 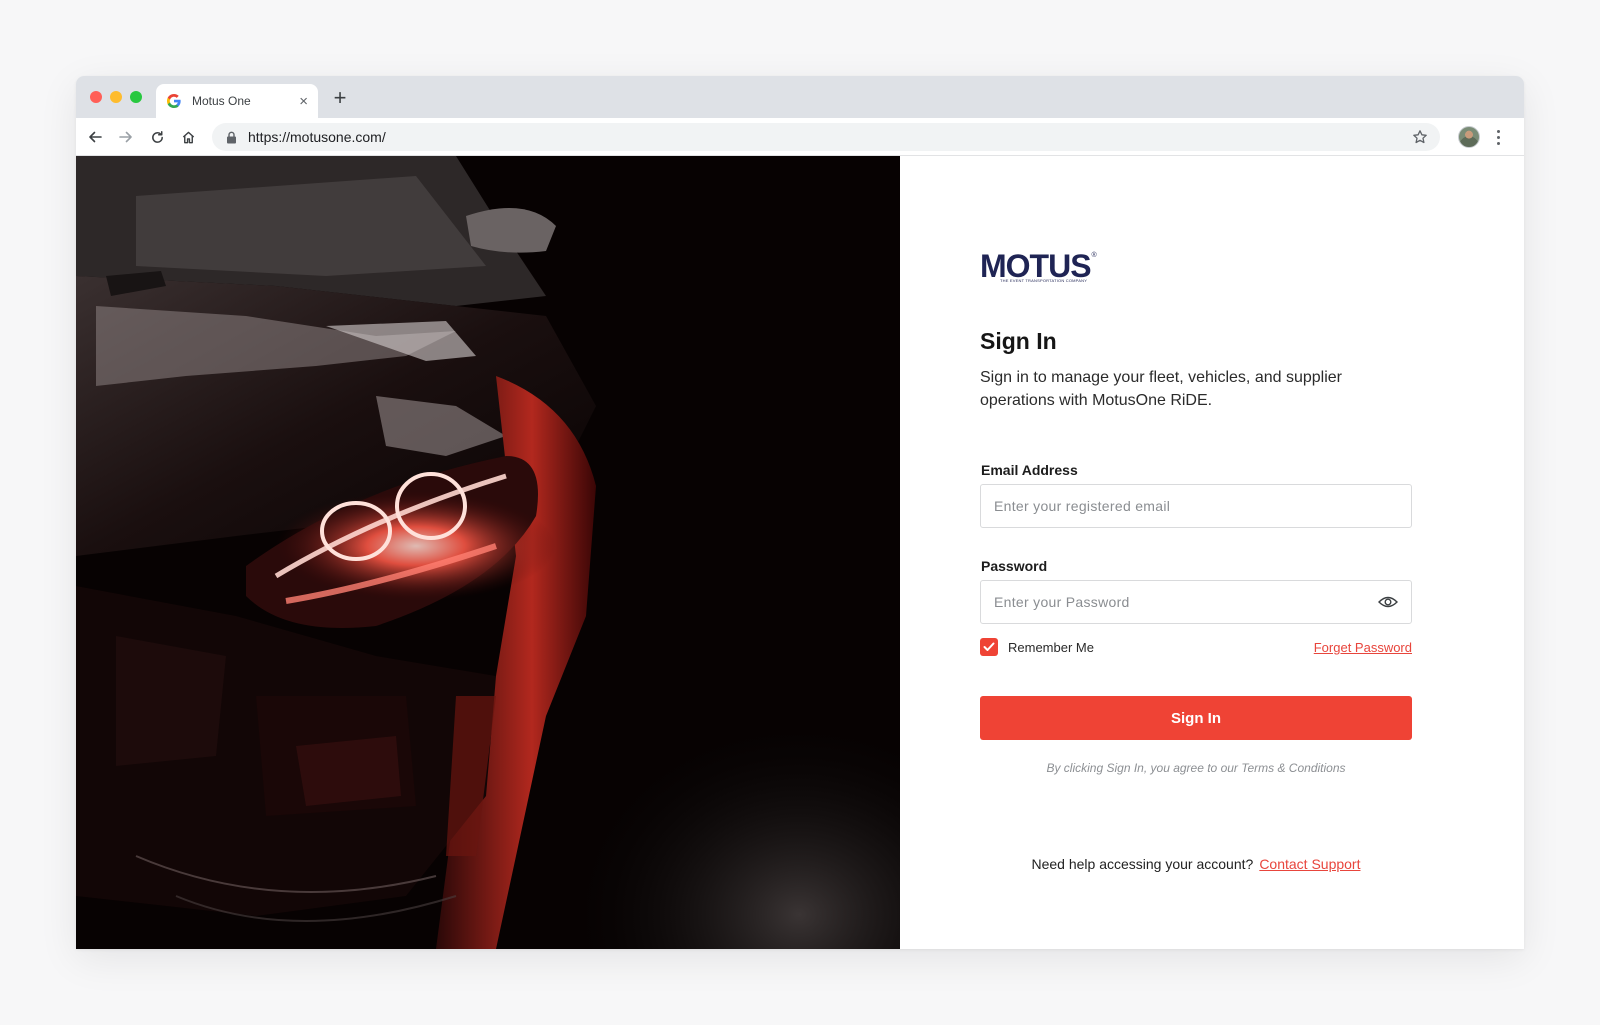 I want to click on url-text: https://motusone.com/, so click(x=317, y=137).